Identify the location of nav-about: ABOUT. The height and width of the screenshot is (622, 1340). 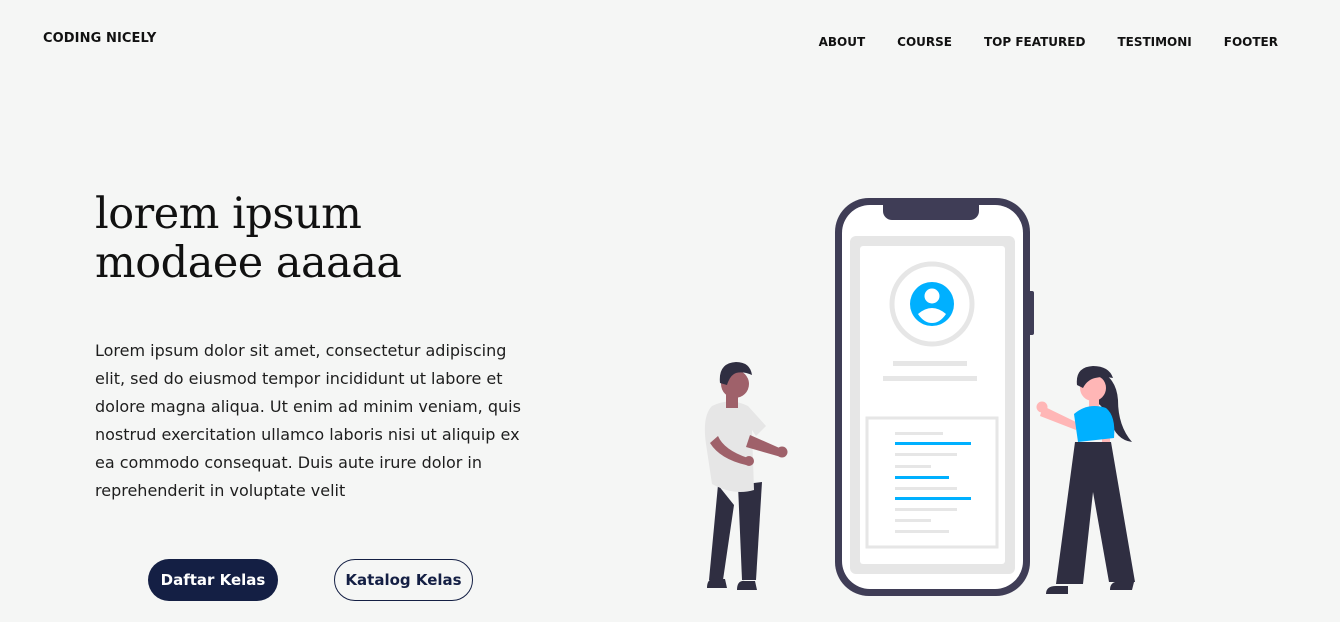
(842, 42).